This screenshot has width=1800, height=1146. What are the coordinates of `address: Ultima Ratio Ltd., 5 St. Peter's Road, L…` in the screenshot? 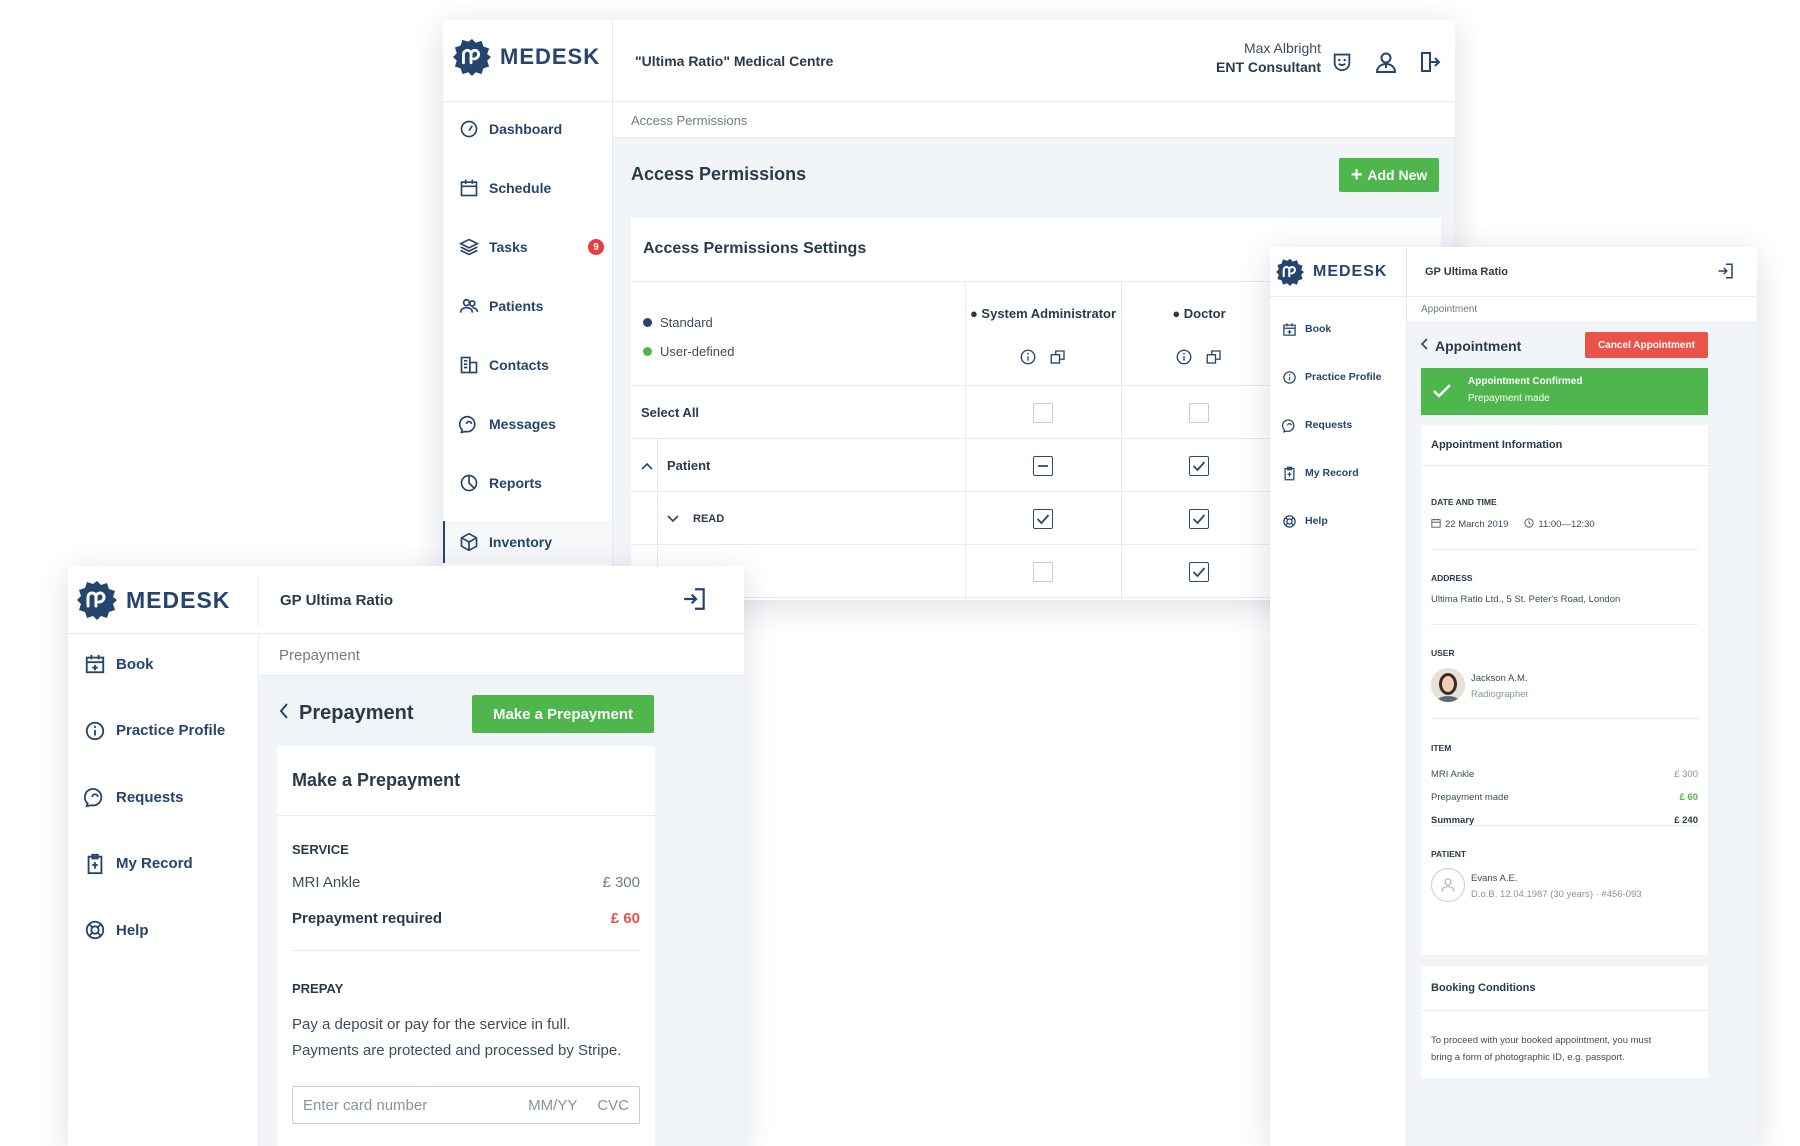 It's located at (1526, 599).